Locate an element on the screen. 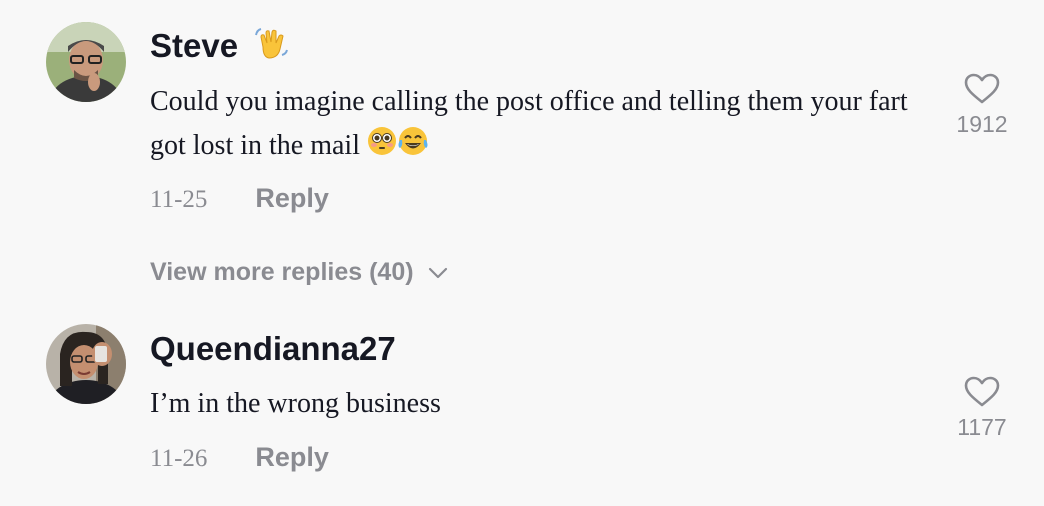  username: Queendianna27 is located at coordinates (273, 348).